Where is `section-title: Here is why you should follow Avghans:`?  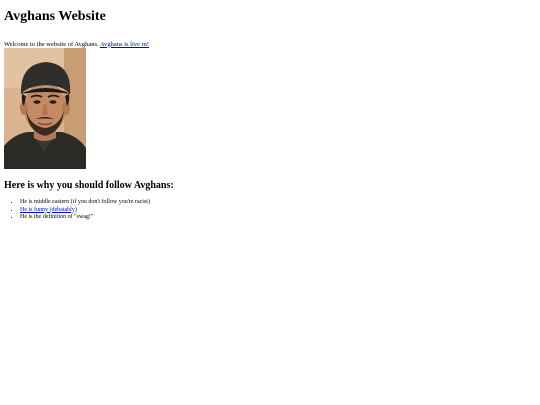
section-title: Here is why you should follow Avghans: is located at coordinates (89, 185).